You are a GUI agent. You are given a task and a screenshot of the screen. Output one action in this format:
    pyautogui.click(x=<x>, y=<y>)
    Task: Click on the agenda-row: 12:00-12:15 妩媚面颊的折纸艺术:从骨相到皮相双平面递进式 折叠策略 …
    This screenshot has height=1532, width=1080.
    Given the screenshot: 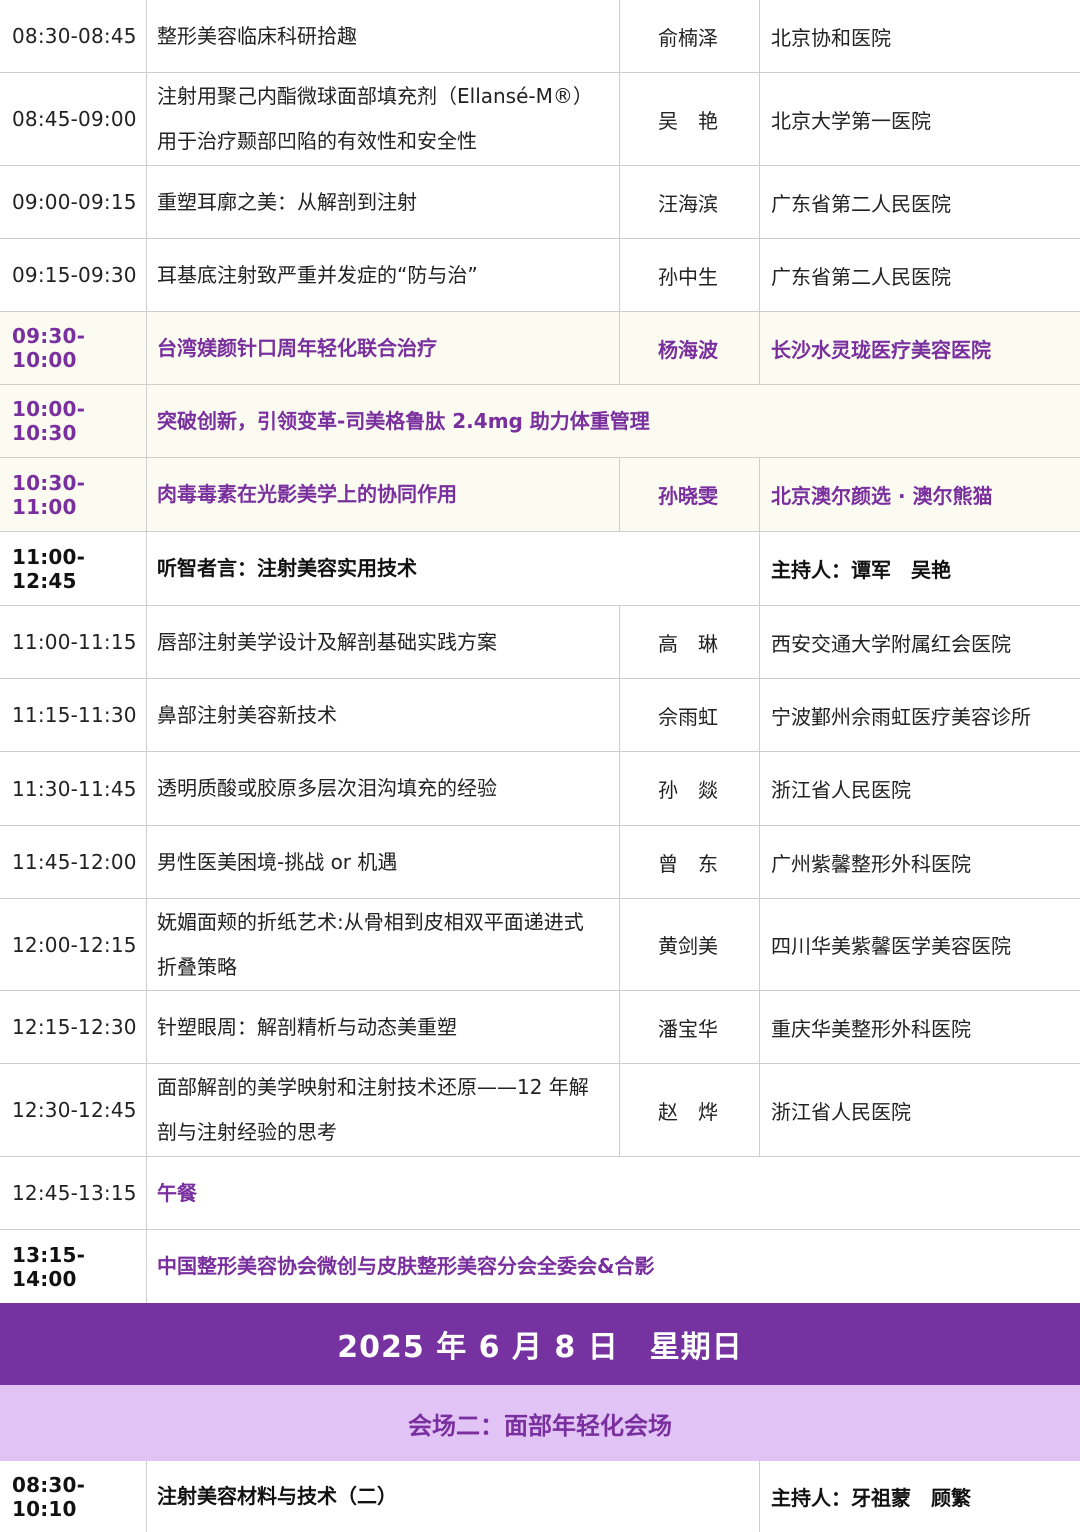 What is the action you would take?
    pyautogui.click(x=540, y=945)
    